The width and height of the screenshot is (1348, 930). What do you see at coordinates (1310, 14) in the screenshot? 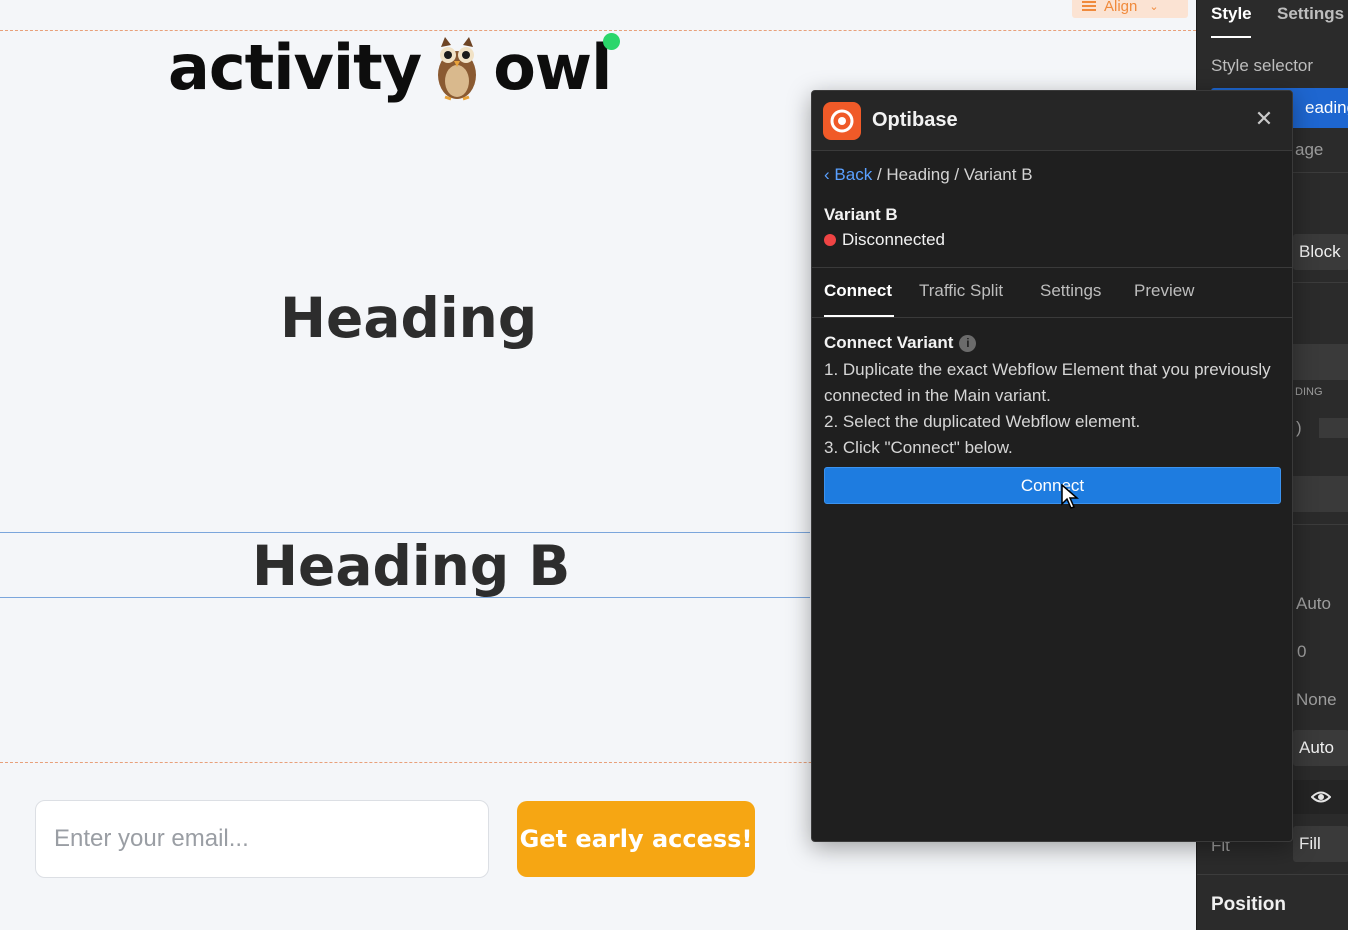
I see `tab-settings: Settings` at bounding box center [1310, 14].